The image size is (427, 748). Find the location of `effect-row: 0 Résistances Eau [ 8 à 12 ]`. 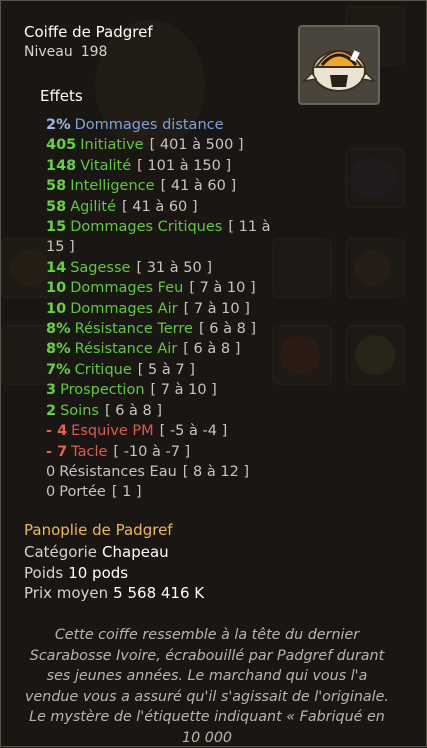

effect-row: 0 Résistances Eau [ 8 à 12 ] is located at coordinates (166, 472).